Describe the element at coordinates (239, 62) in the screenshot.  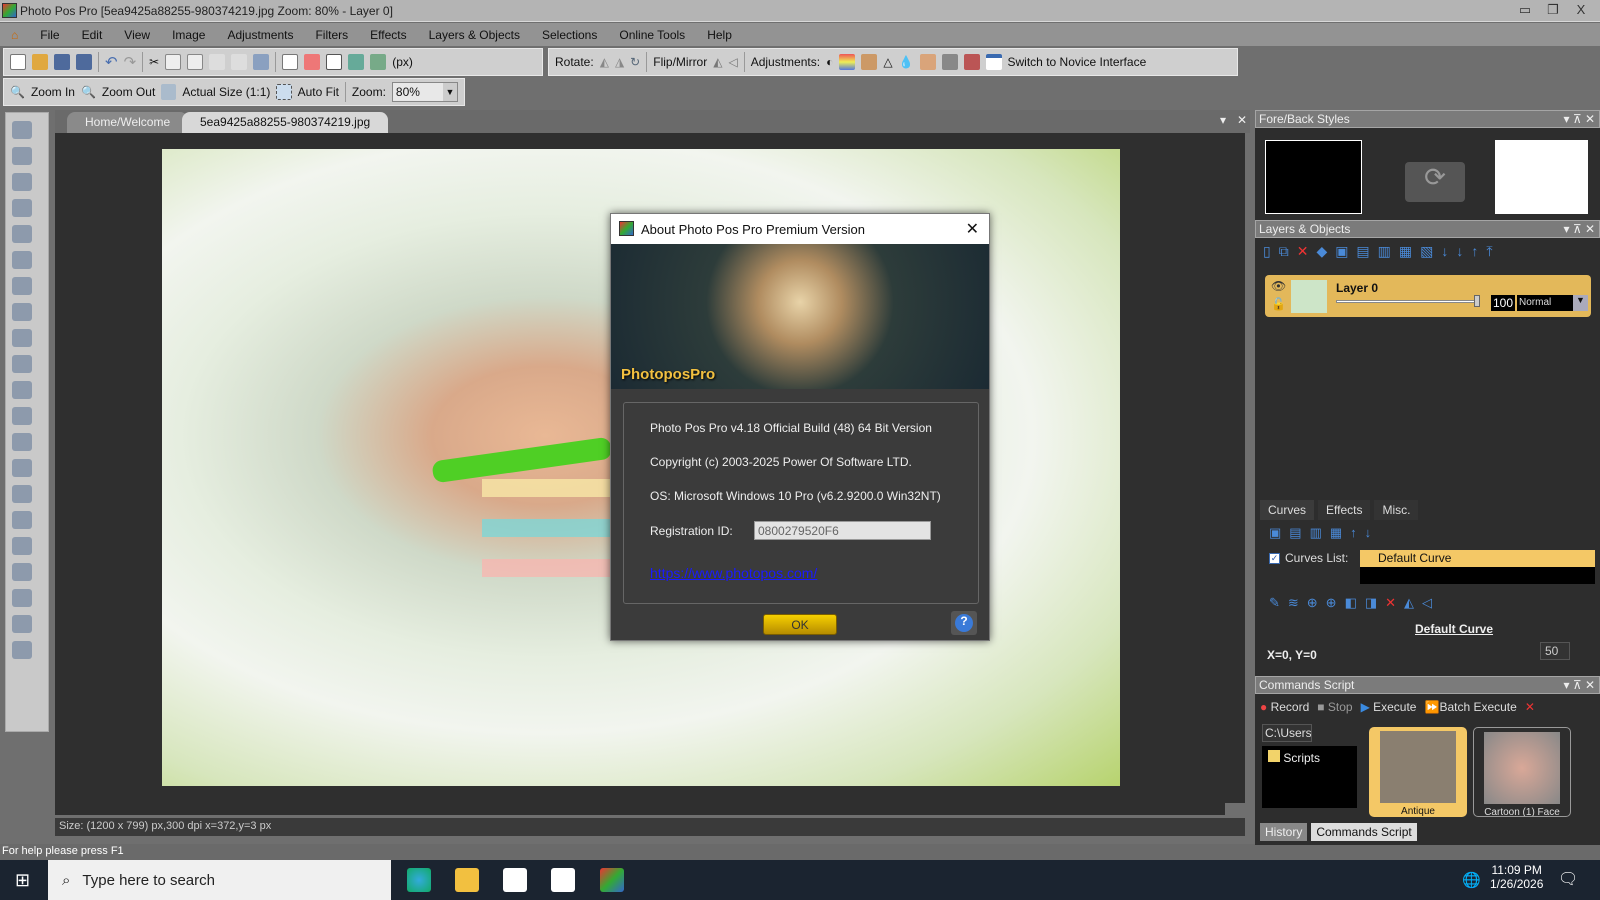
I see `paste-layer-icon` at that location.